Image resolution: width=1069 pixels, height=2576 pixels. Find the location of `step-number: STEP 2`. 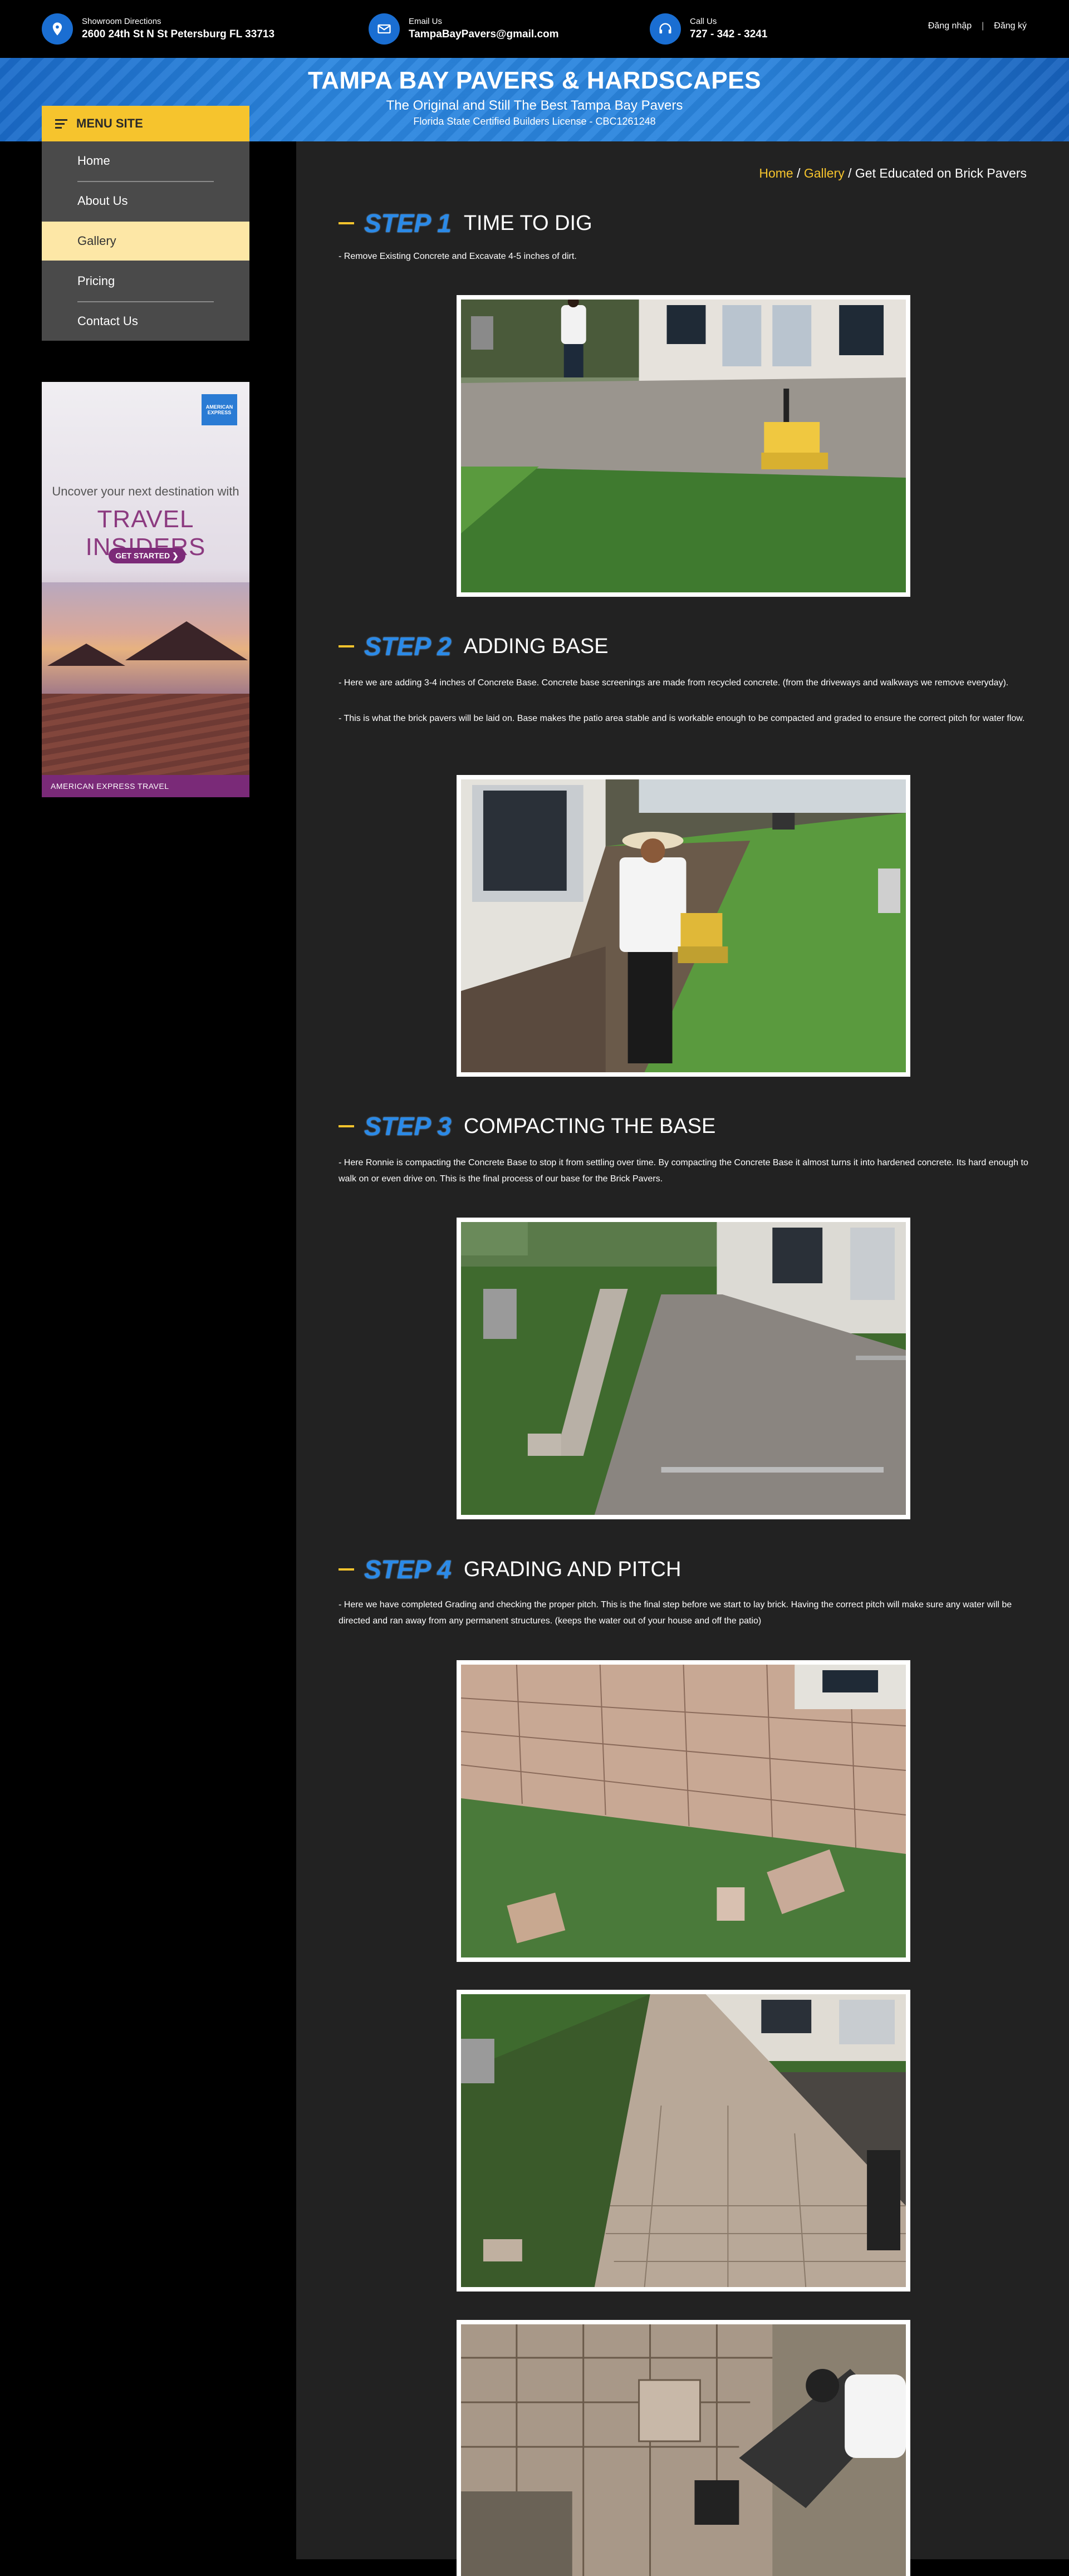

step-number: STEP 2 is located at coordinates (408, 646).